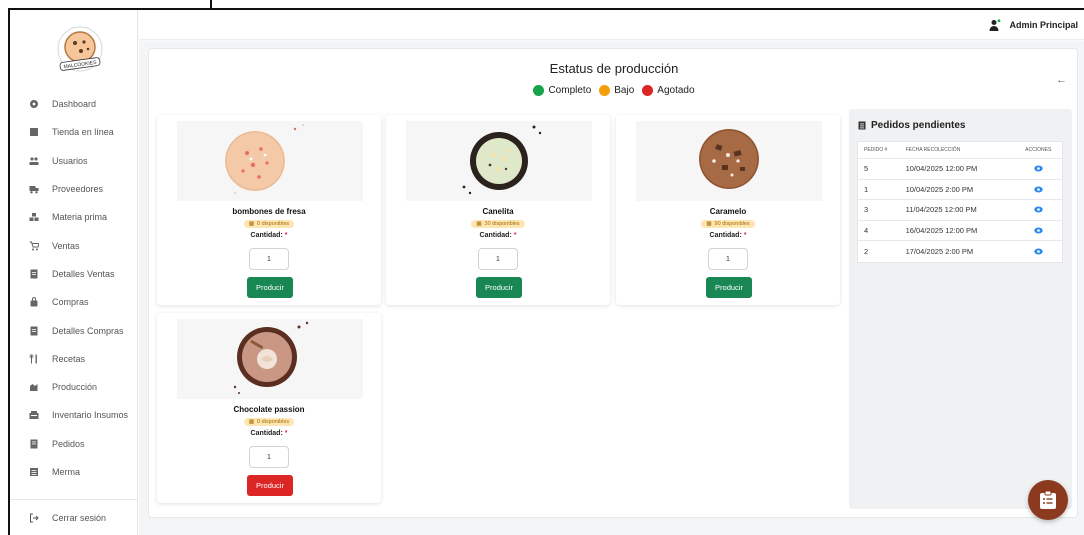 This screenshot has height=535, width=1084. I want to click on clipboard-icon, so click(862, 125).